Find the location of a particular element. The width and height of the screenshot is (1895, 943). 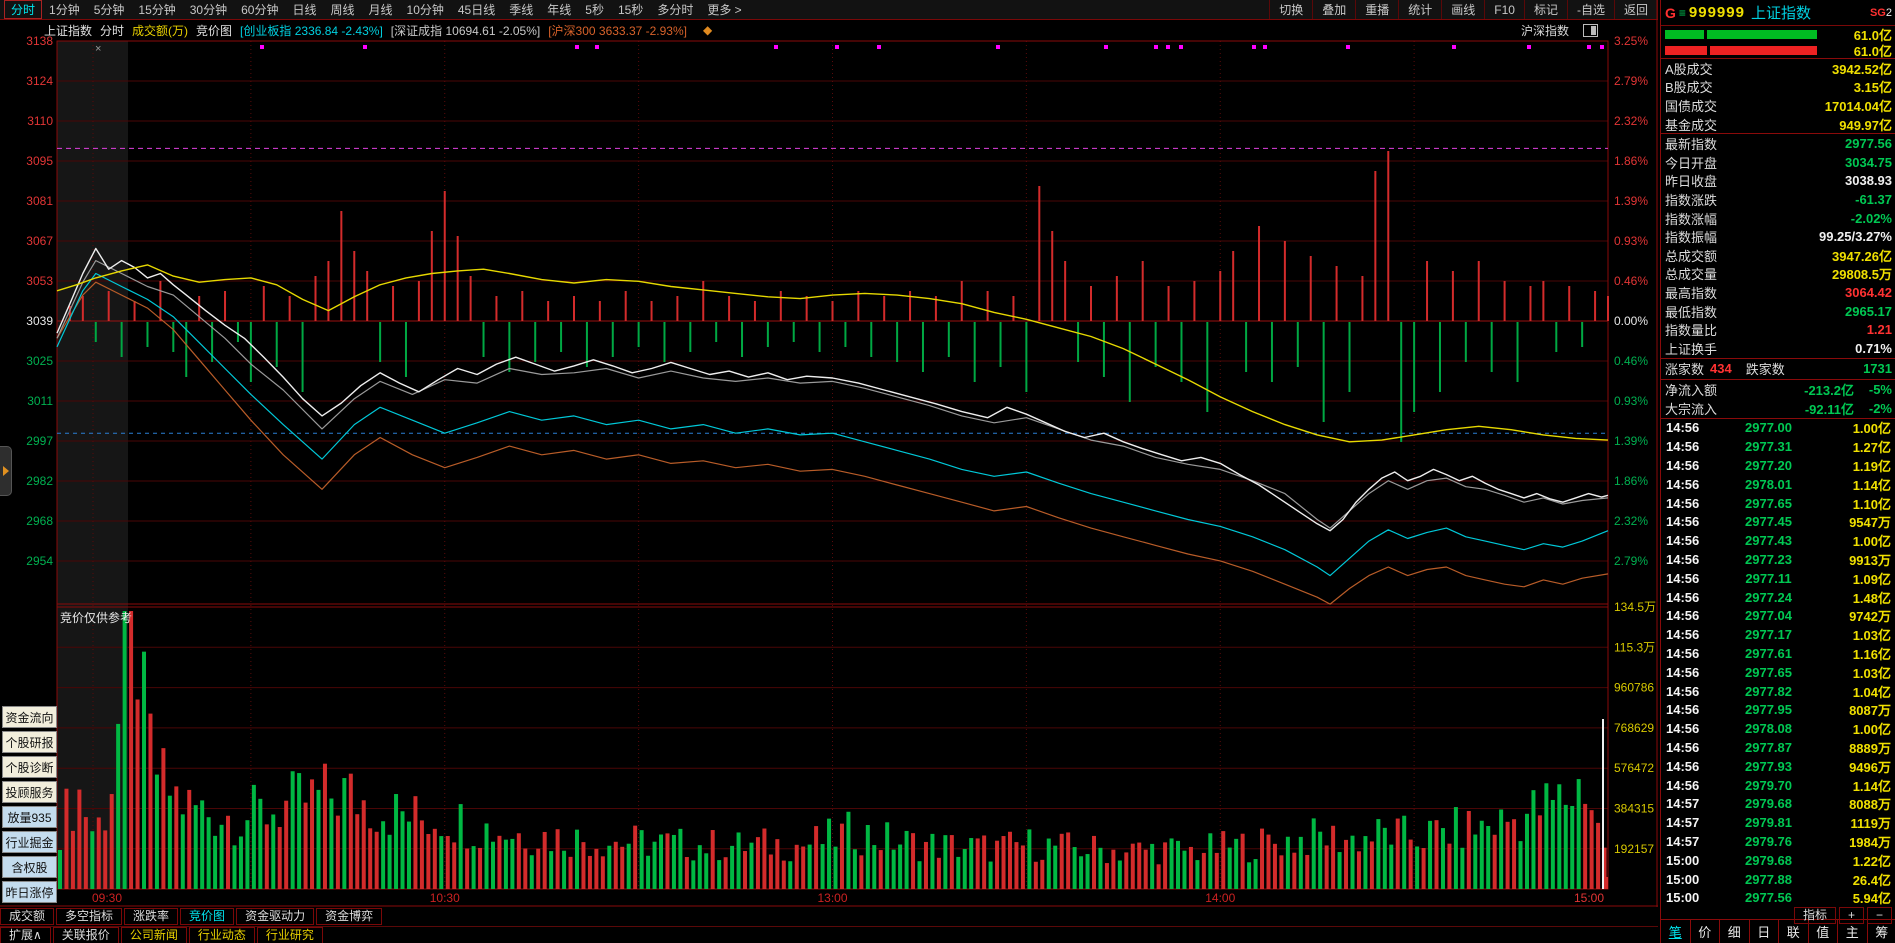

quick-button-7: 含权股 is located at coordinates (29, 867).